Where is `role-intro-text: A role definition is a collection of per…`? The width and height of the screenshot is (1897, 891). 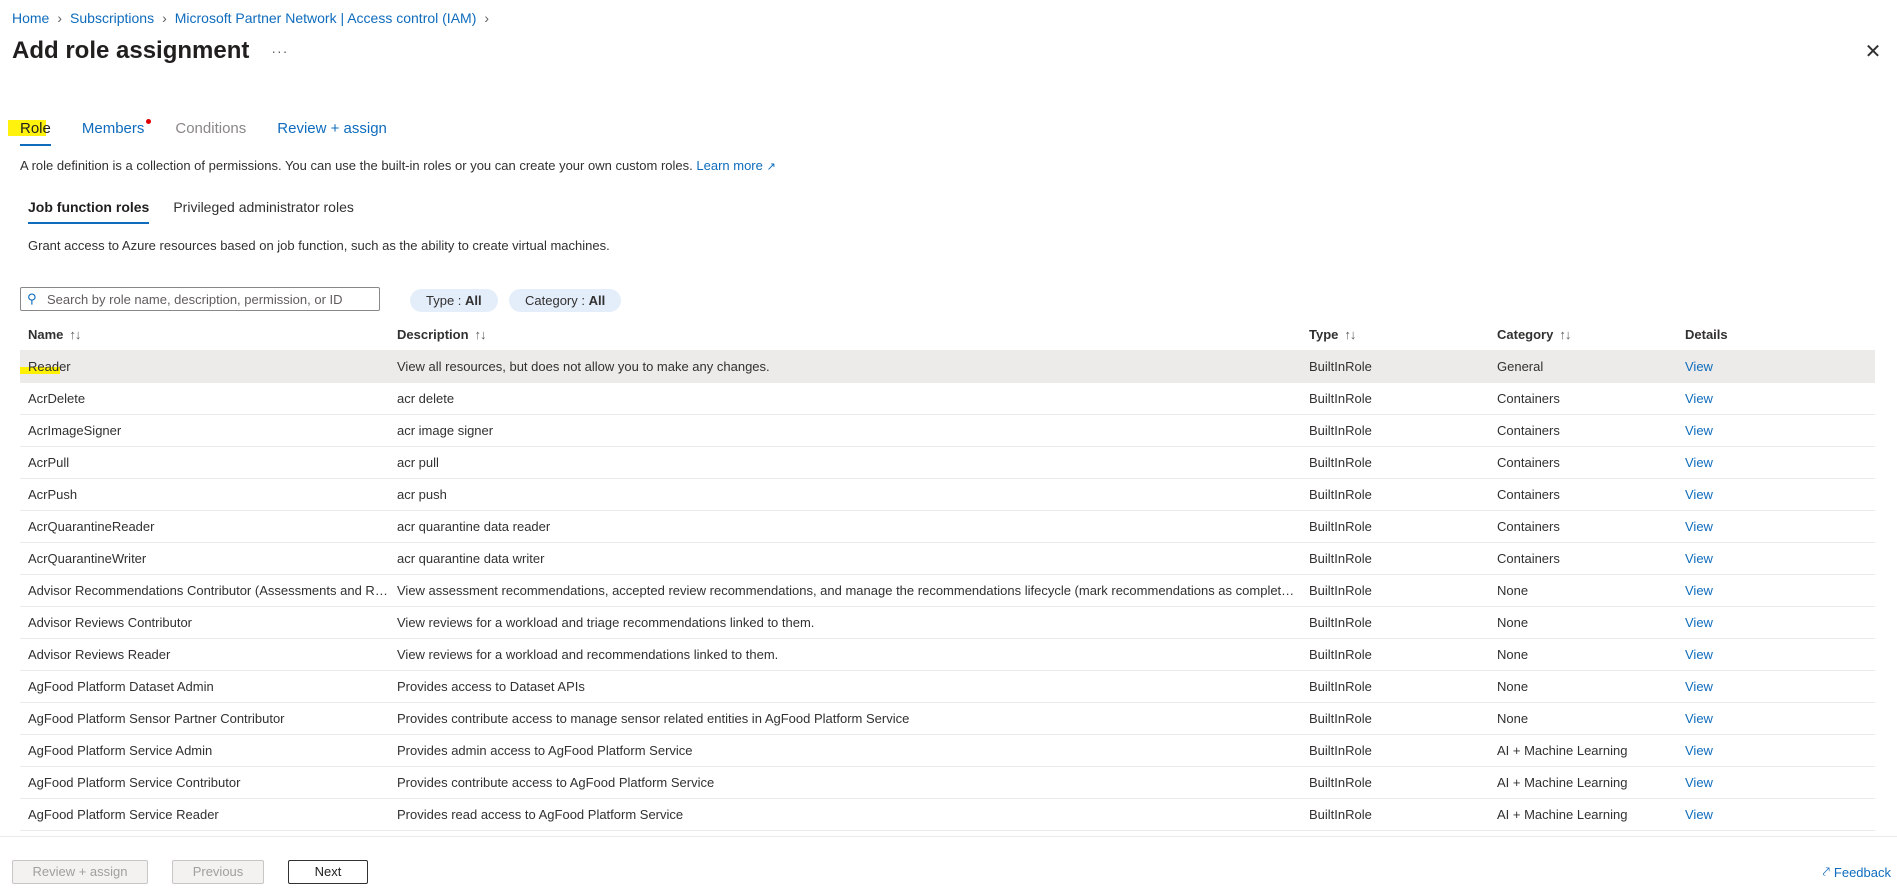
role-intro-text: A role definition is a collection of per… is located at coordinates (356, 165).